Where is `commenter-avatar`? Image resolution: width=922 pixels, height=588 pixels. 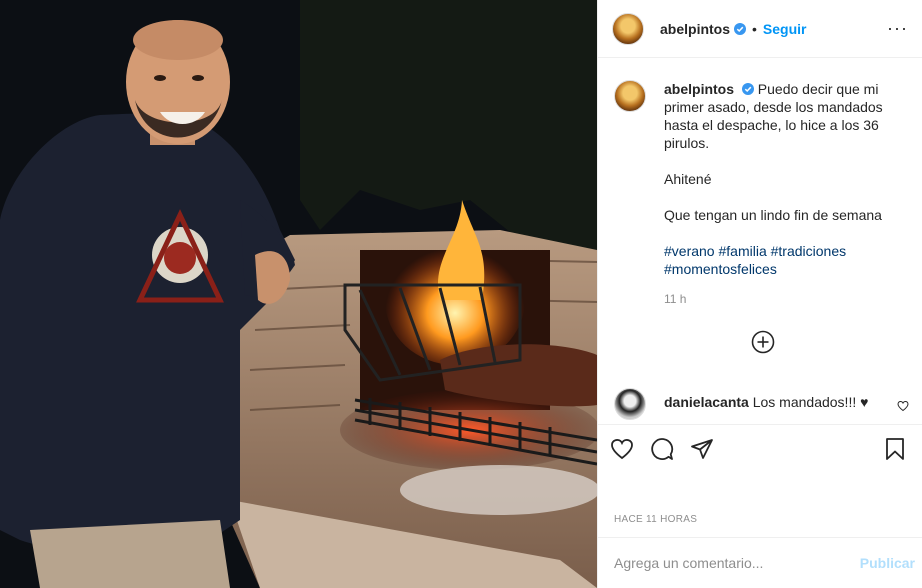
commenter-avatar is located at coordinates (630, 404).